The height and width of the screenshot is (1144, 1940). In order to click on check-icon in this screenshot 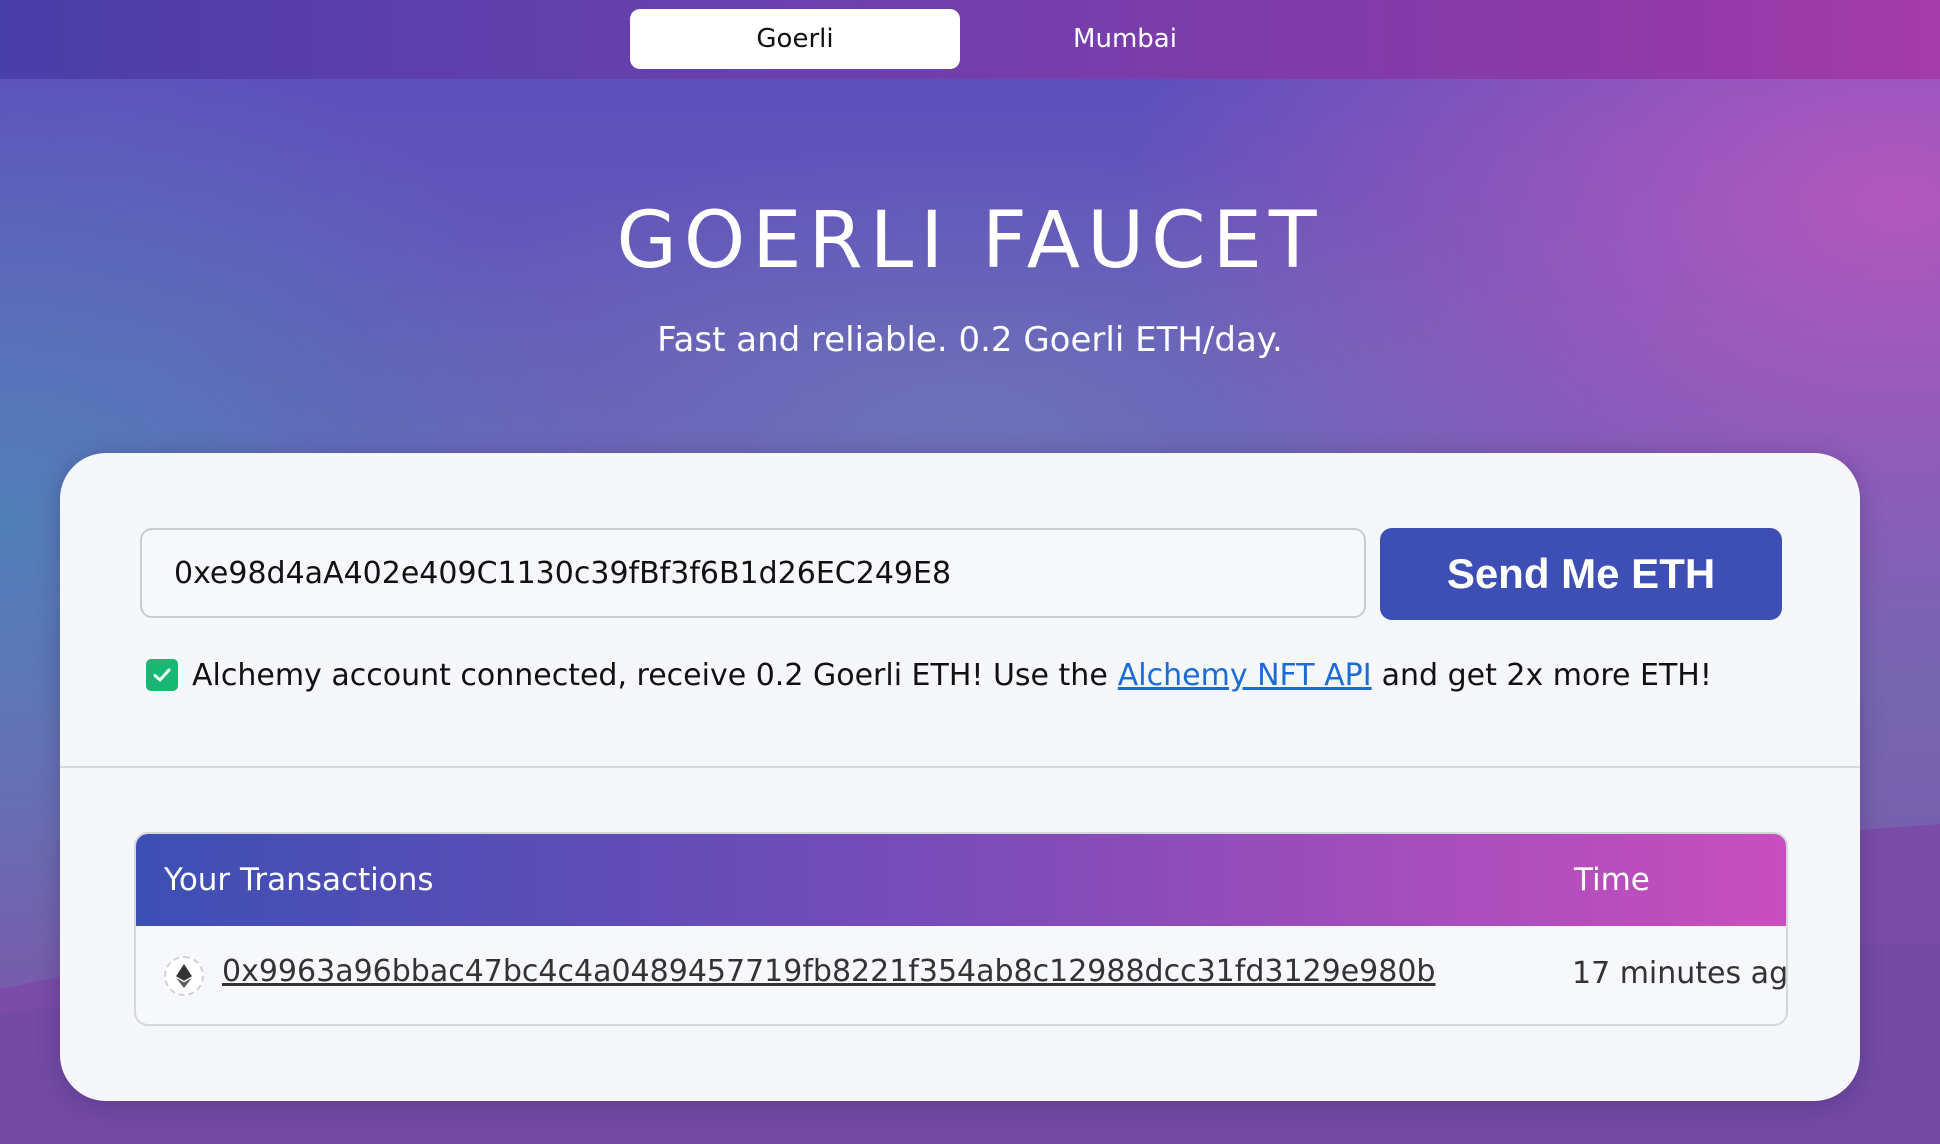, I will do `click(162, 675)`.